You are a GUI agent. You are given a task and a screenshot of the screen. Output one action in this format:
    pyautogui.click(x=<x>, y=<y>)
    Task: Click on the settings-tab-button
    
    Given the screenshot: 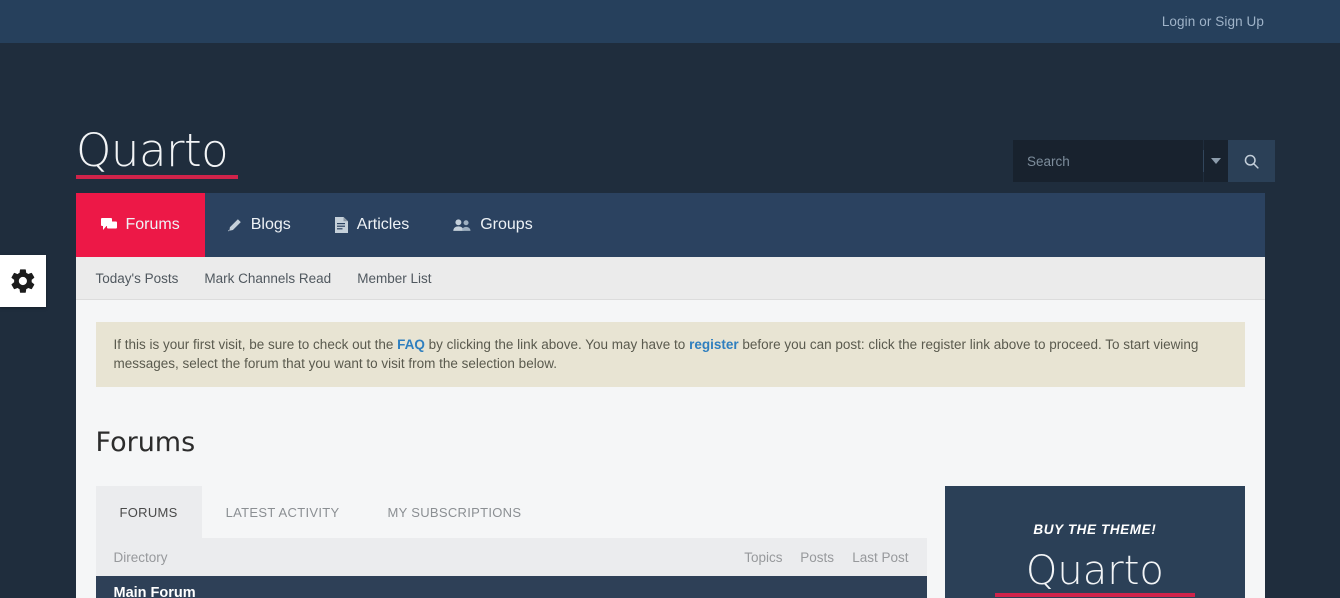 What is the action you would take?
    pyautogui.click(x=23, y=281)
    